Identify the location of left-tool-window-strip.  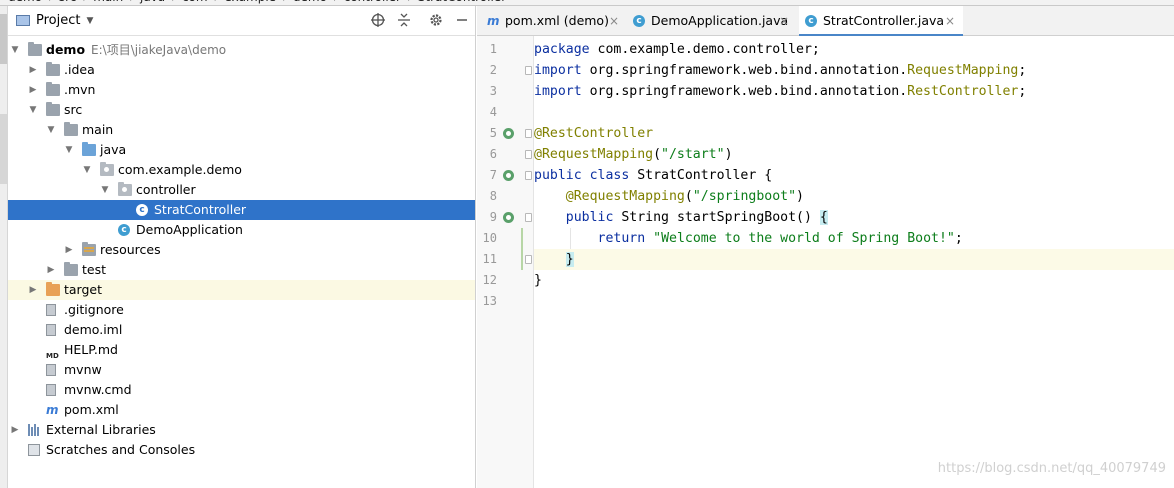
(4, 247).